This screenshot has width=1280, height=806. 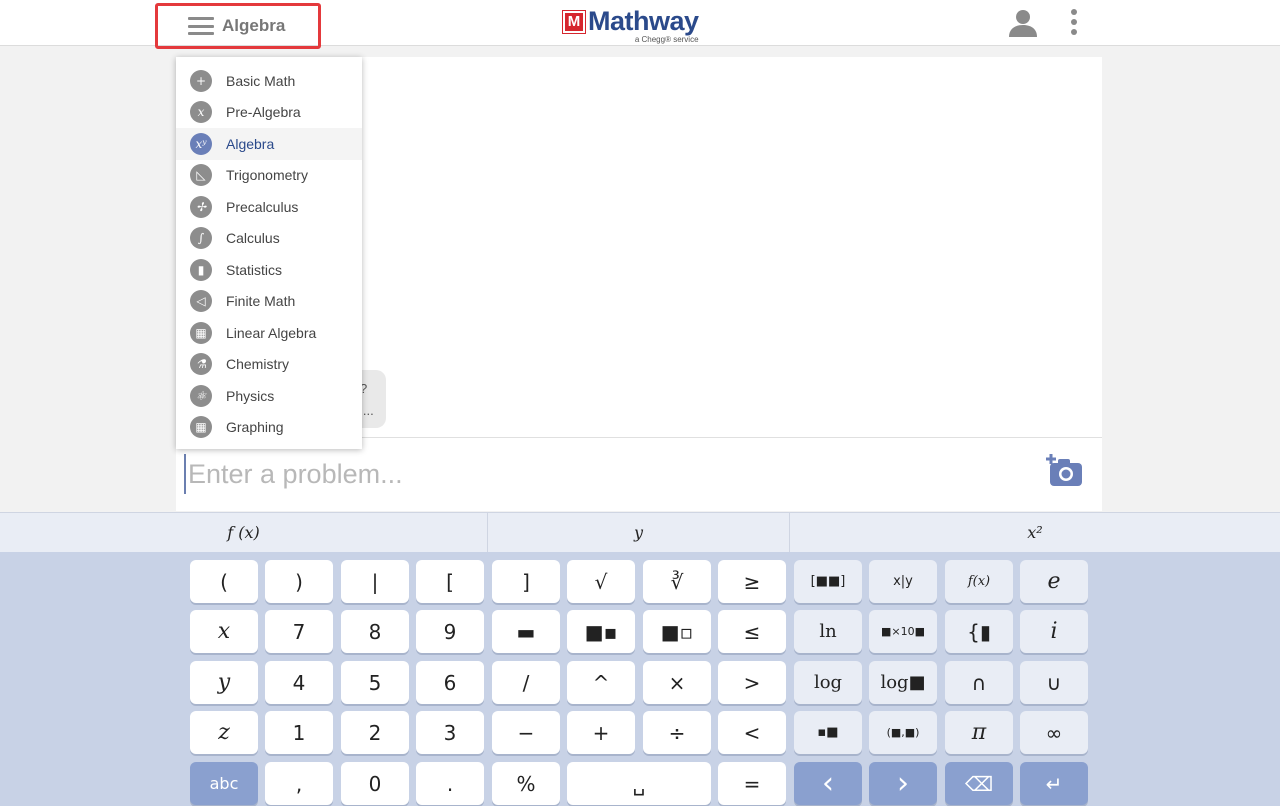 What do you see at coordinates (574, 21) in the screenshot?
I see `logo-mark: M` at bounding box center [574, 21].